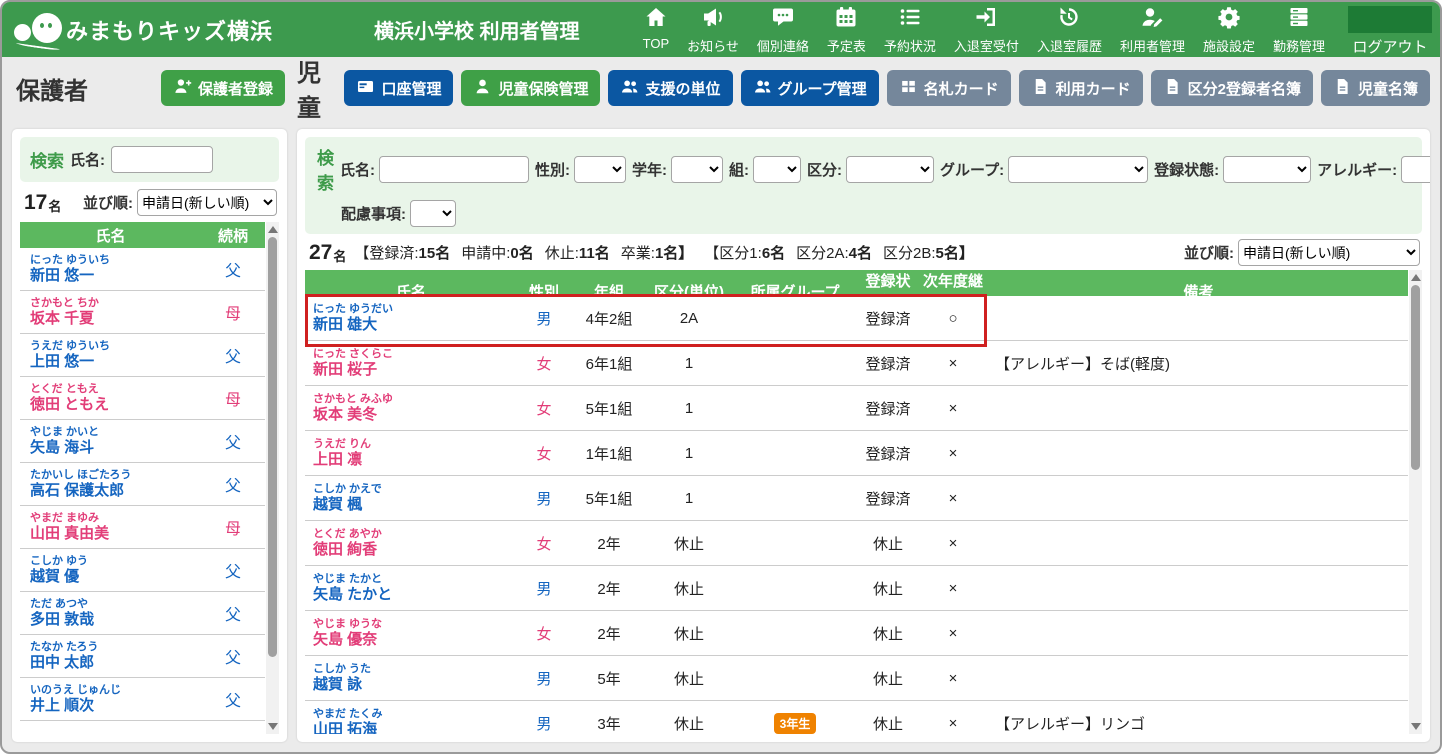 Image resolution: width=1442 pixels, height=754 pixels. Describe the element at coordinates (688, 544) in the screenshot. I see `child-category: 休止` at that location.